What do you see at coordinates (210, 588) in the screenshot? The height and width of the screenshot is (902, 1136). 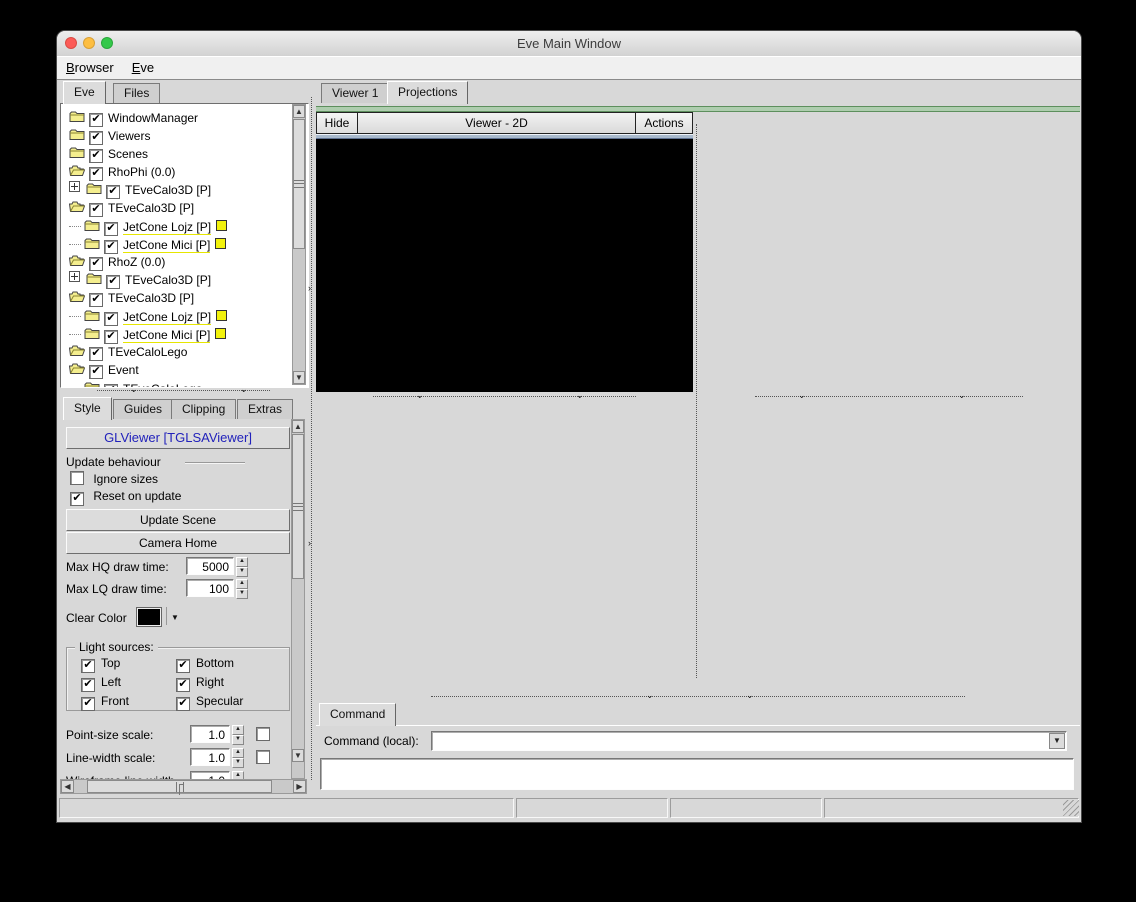 I see `max-lq-input: 100` at bounding box center [210, 588].